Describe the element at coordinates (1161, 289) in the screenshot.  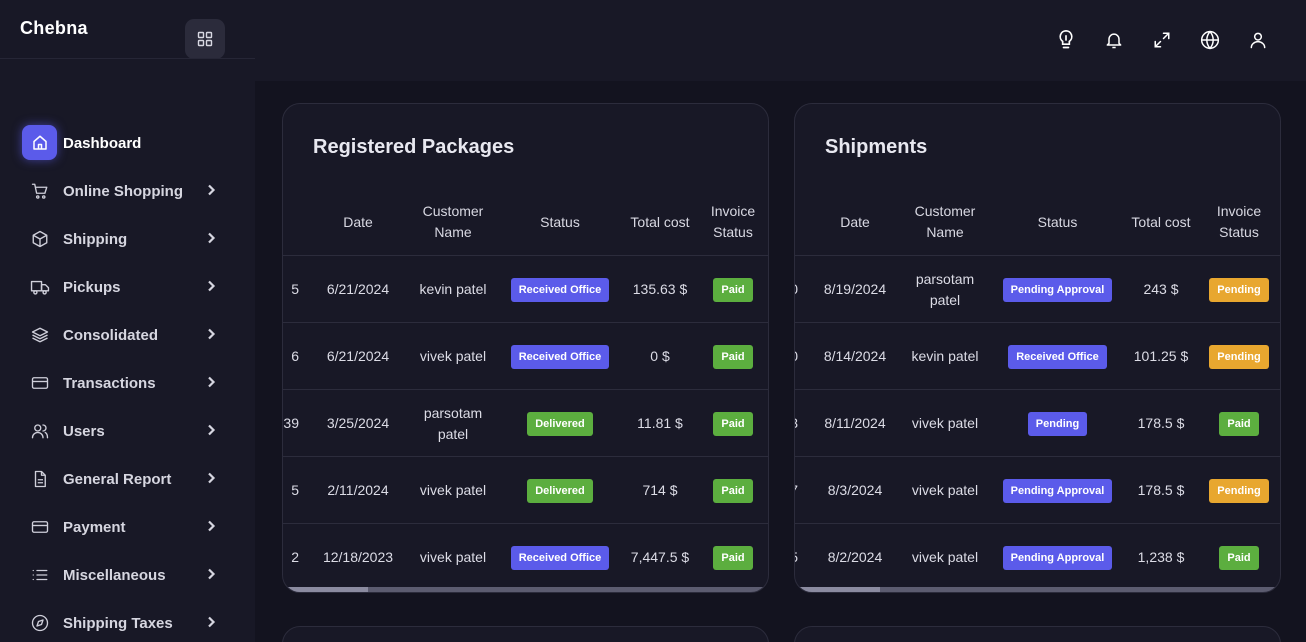
I see `total-cost-cell-text: 243 $` at that location.